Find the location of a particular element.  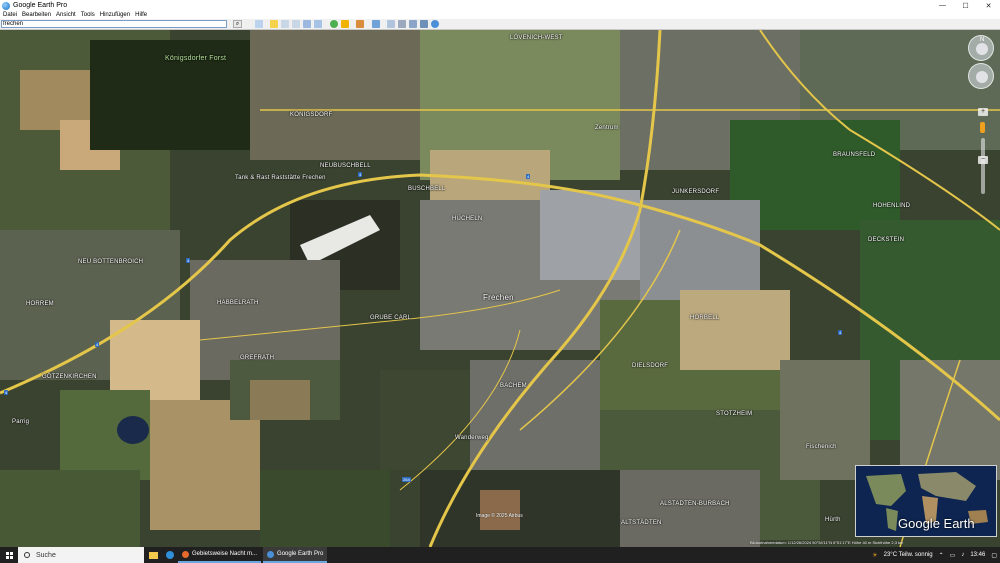

view-in-maps-icon is located at coordinates (424, 24).